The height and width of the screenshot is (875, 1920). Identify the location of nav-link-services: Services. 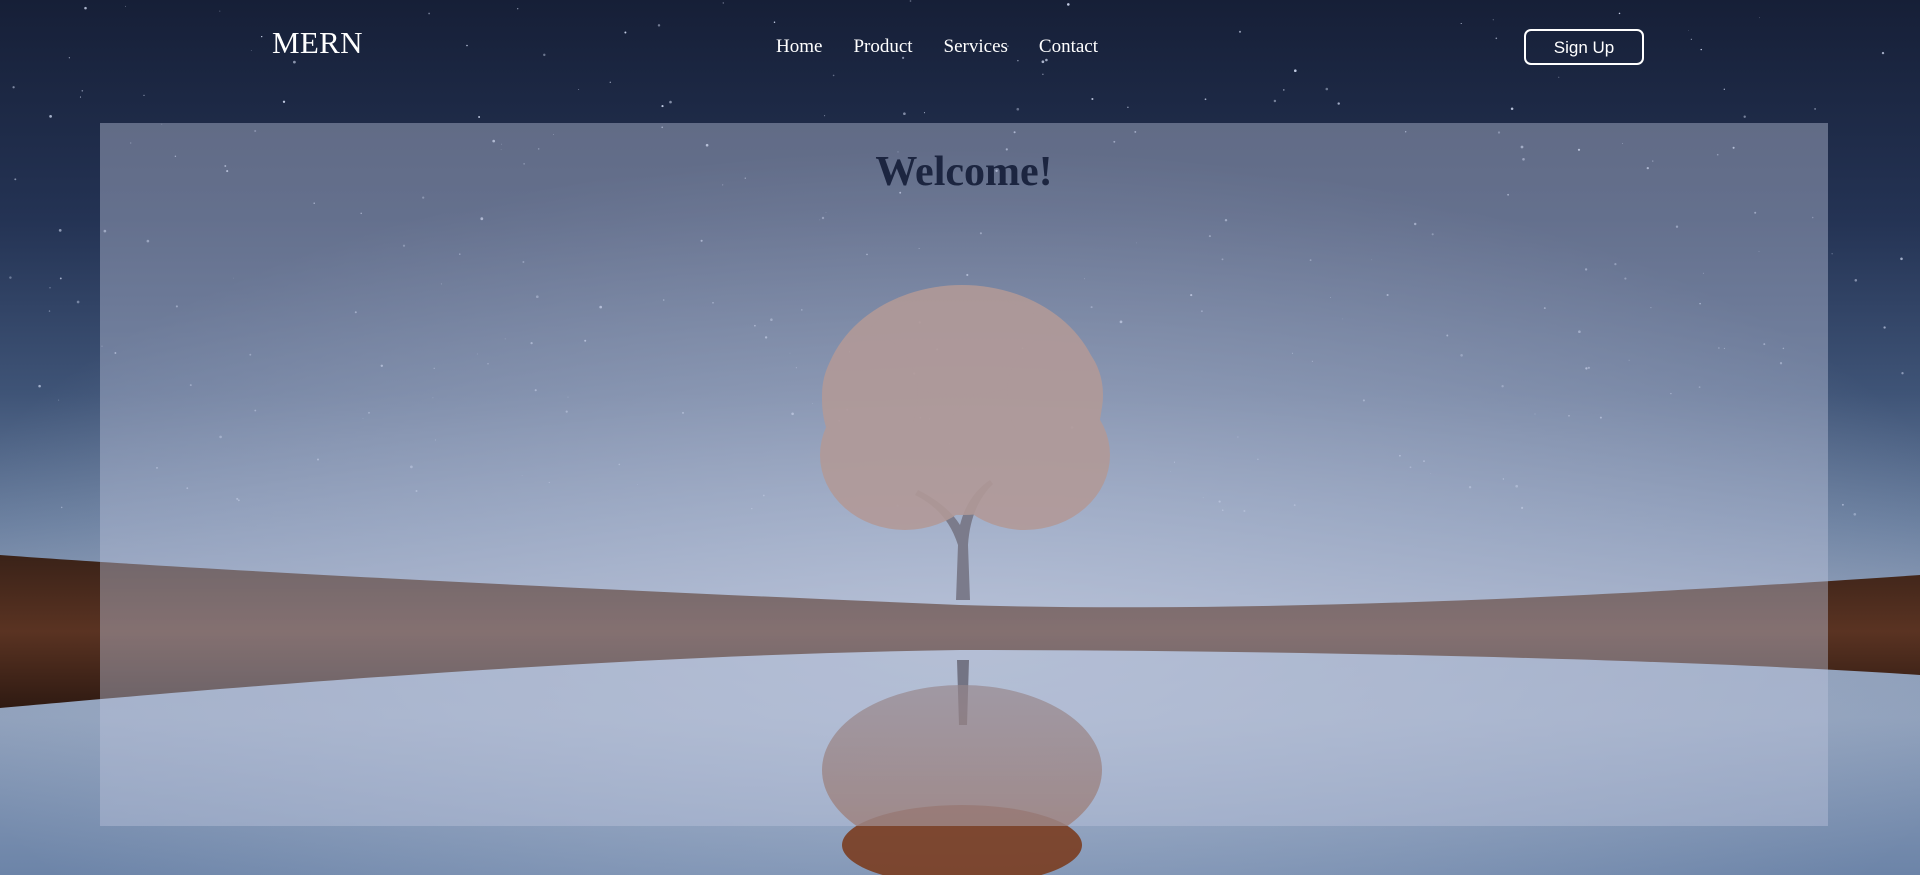
(976, 46).